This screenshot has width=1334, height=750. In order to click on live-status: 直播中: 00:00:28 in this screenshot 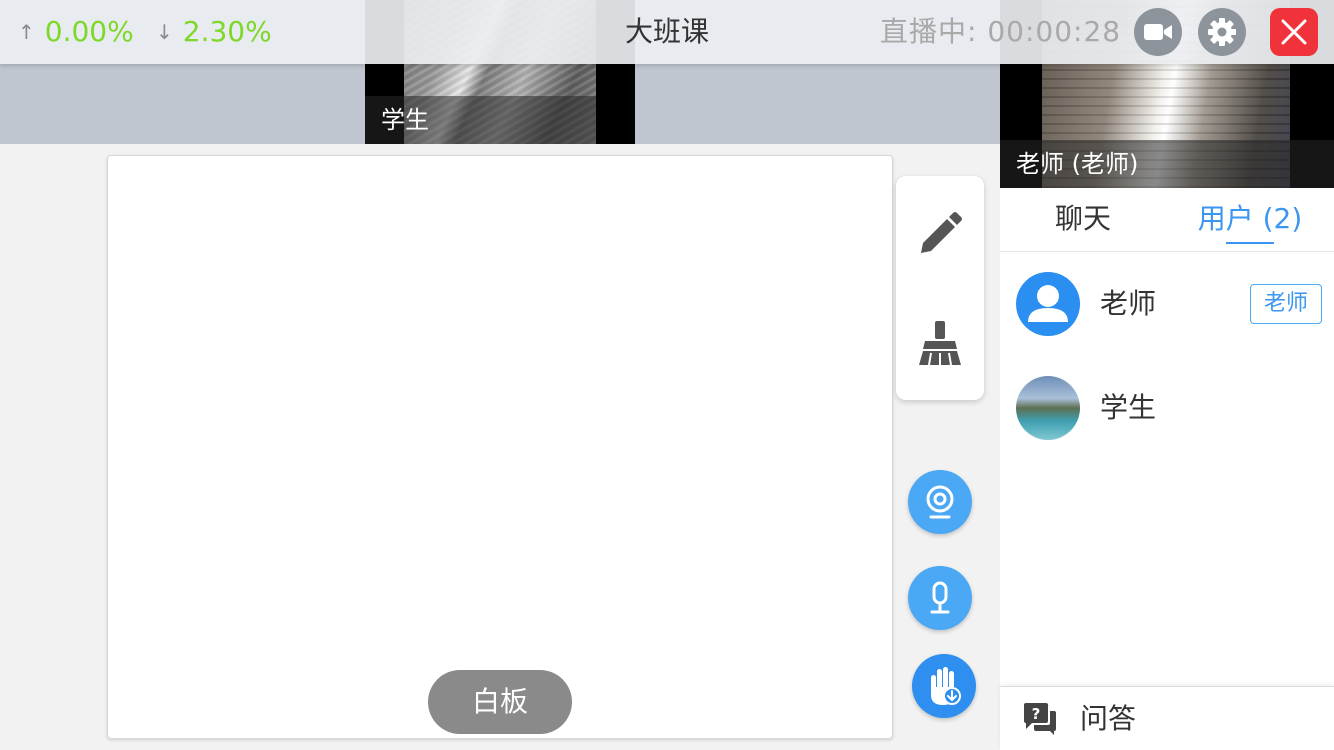, I will do `click(1001, 31)`.